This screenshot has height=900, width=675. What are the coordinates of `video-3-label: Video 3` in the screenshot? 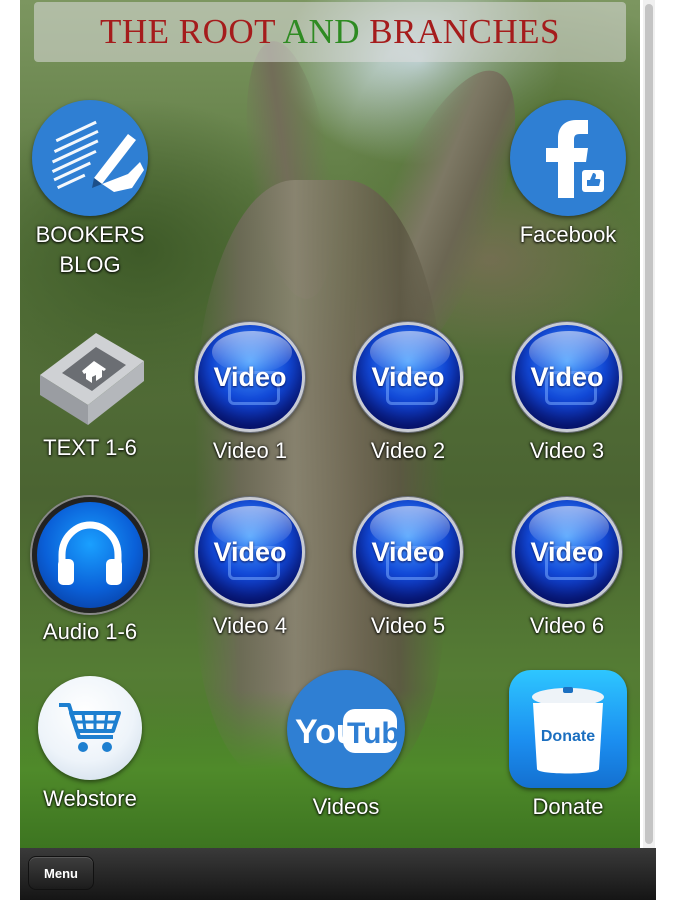 It's located at (567, 450).